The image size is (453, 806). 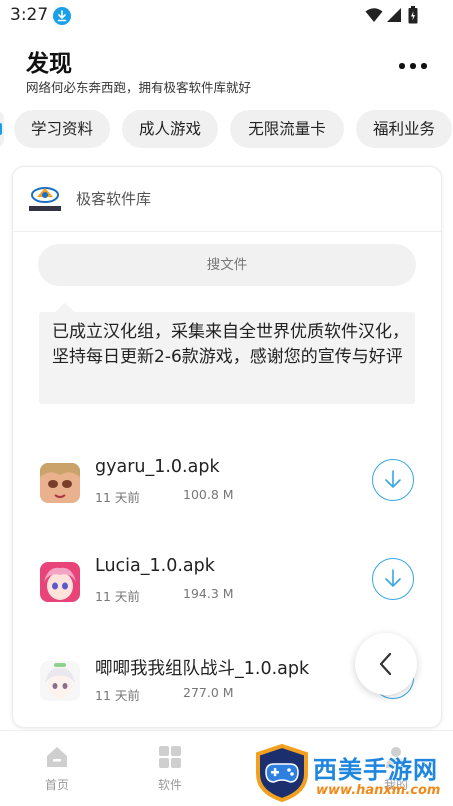 What do you see at coordinates (157, 467) in the screenshot?
I see `file-name: gyaru_1.0.apk` at bounding box center [157, 467].